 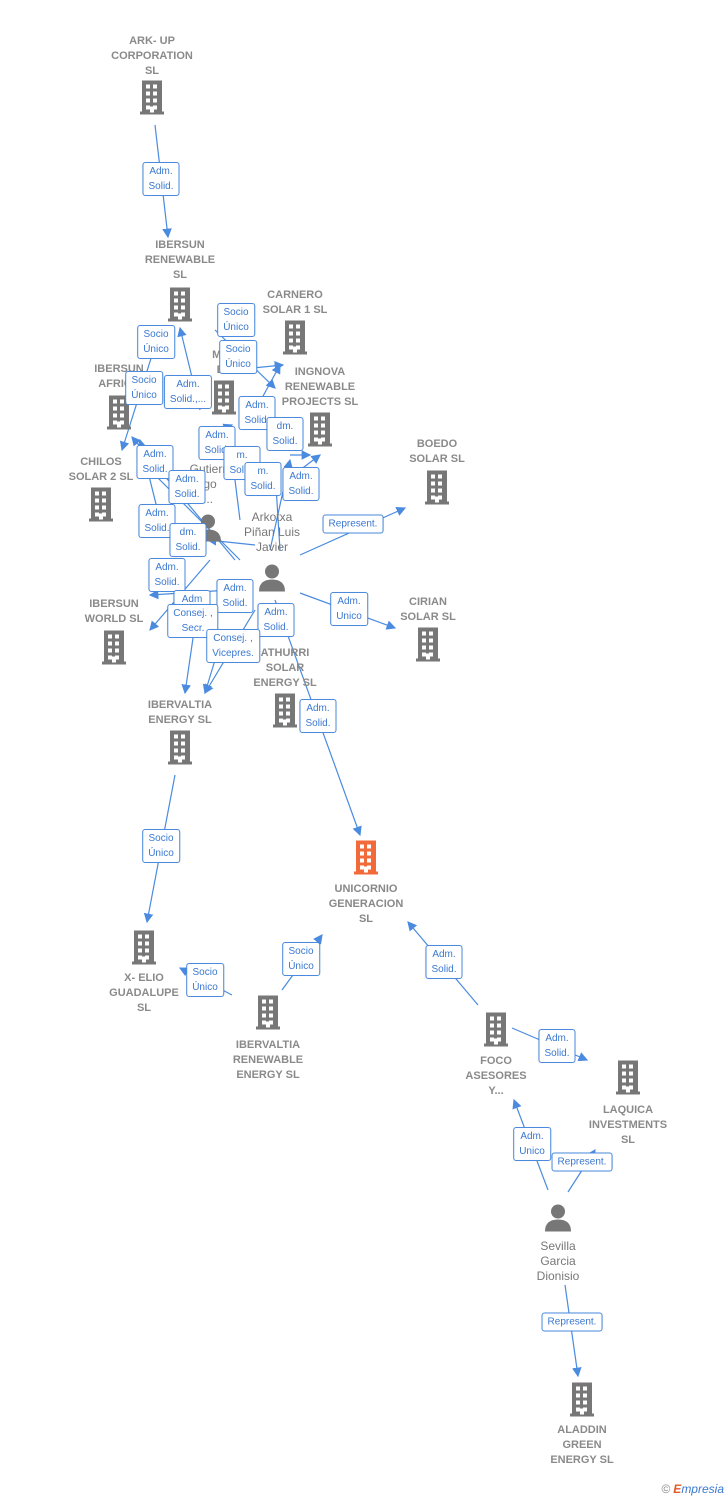 What do you see at coordinates (180, 713) in the screenshot?
I see `node-label: IBERVALTIA ENERGY SL` at bounding box center [180, 713].